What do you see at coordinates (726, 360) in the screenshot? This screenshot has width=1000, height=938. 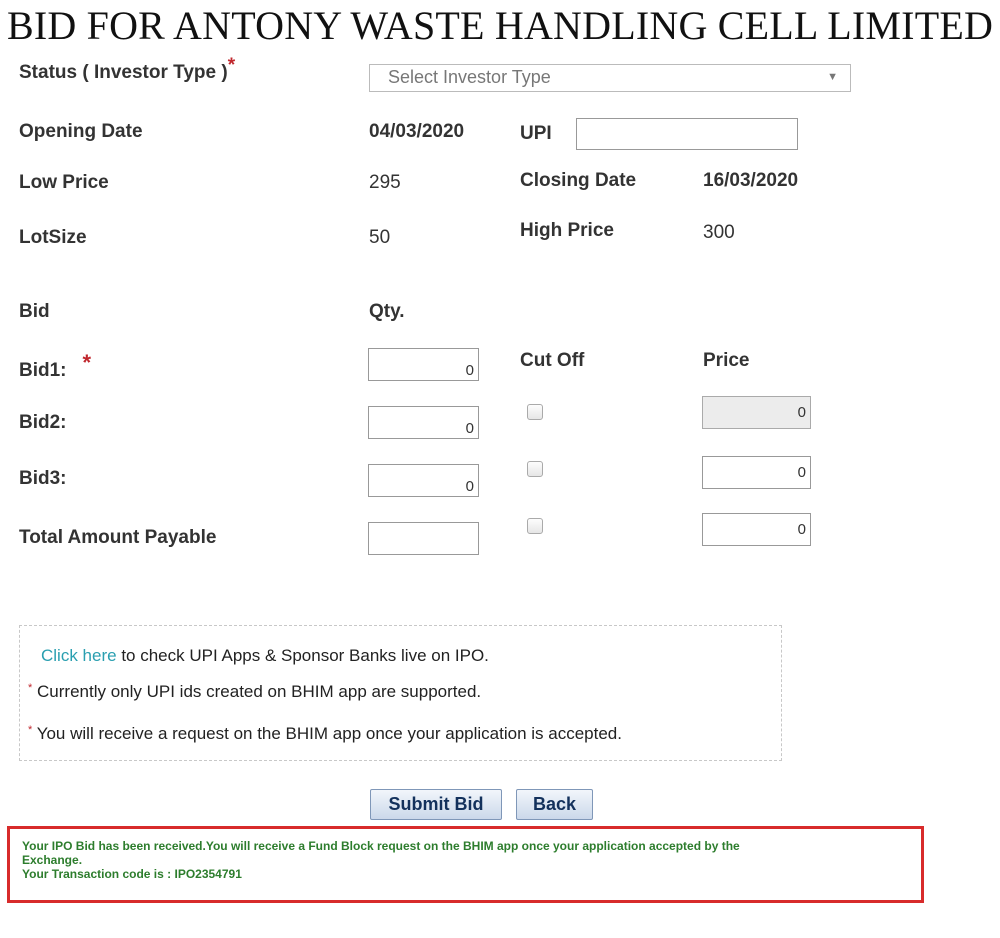 I see `price-header: Price` at bounding box center [726, 360].